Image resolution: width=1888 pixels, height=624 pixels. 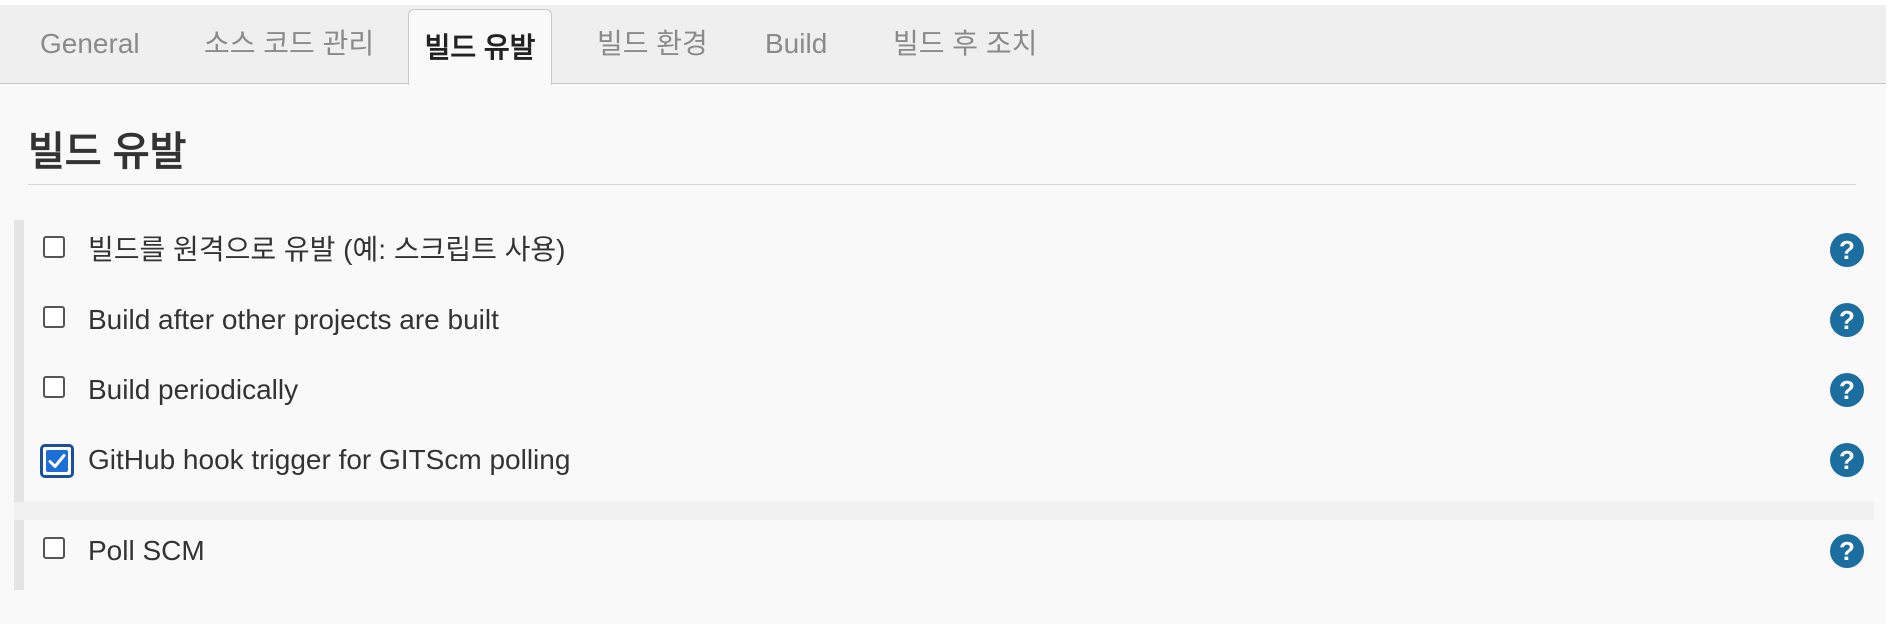 What do you see at coordinates (107, 152) in the screenshot?
I see `section-title: 빌드 유발` at bounding box center [107, 152].